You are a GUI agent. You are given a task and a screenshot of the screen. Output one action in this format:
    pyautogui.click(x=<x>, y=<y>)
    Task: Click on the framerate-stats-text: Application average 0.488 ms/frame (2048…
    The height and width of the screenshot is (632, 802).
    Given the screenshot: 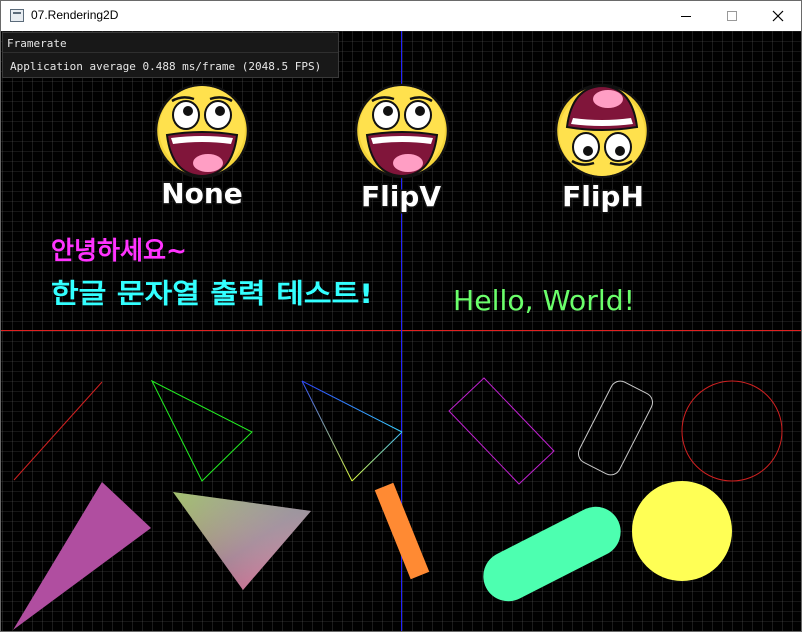 What is the action you would take?
    pyautogui.click(x=166, y=66)
    